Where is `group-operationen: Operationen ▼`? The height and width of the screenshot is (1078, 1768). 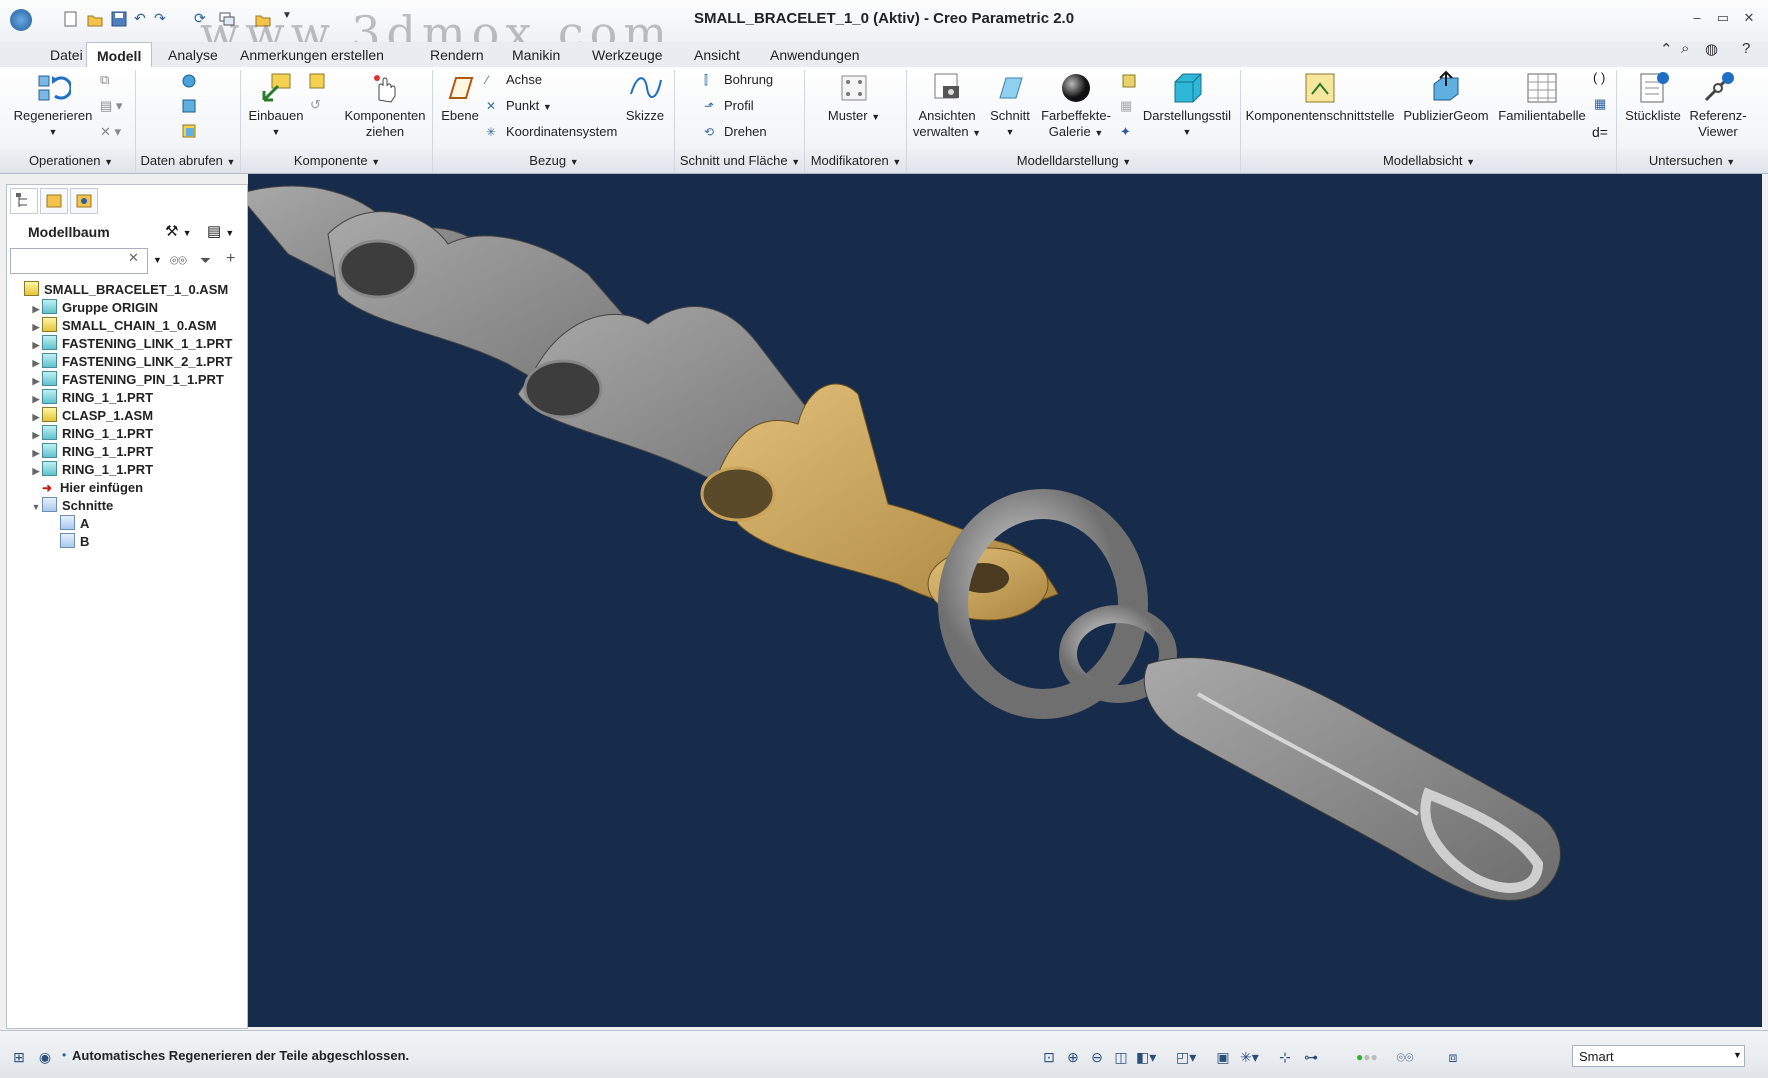 group-operationen: Operationen ▼ is located at coordinates (71, 160).